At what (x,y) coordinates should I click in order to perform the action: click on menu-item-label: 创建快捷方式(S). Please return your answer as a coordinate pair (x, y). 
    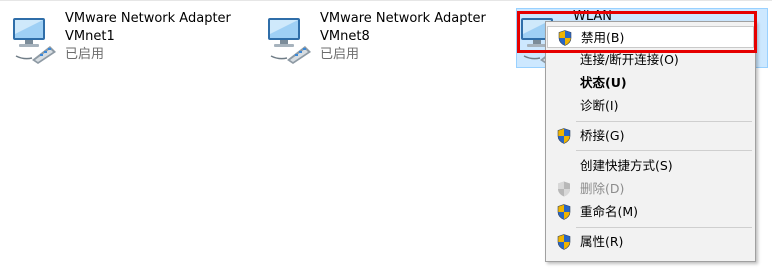
    Looking at the image, I should click on (626, 165).